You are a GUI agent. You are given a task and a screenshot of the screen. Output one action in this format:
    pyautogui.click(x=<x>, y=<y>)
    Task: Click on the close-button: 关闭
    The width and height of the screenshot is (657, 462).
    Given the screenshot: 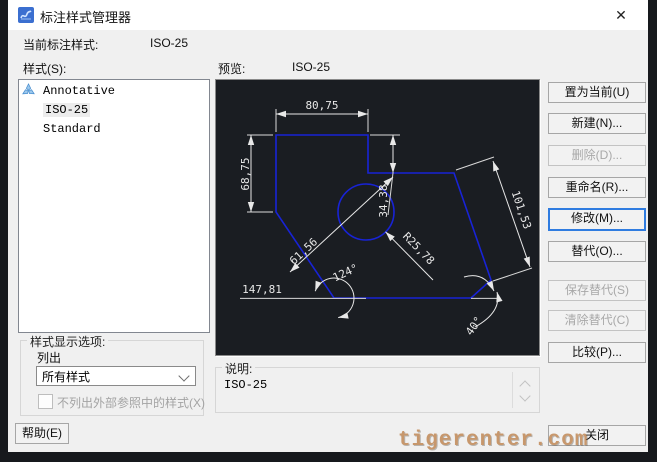 What is the action you would take?
    pyautogui.click(x=597, y=435)
    